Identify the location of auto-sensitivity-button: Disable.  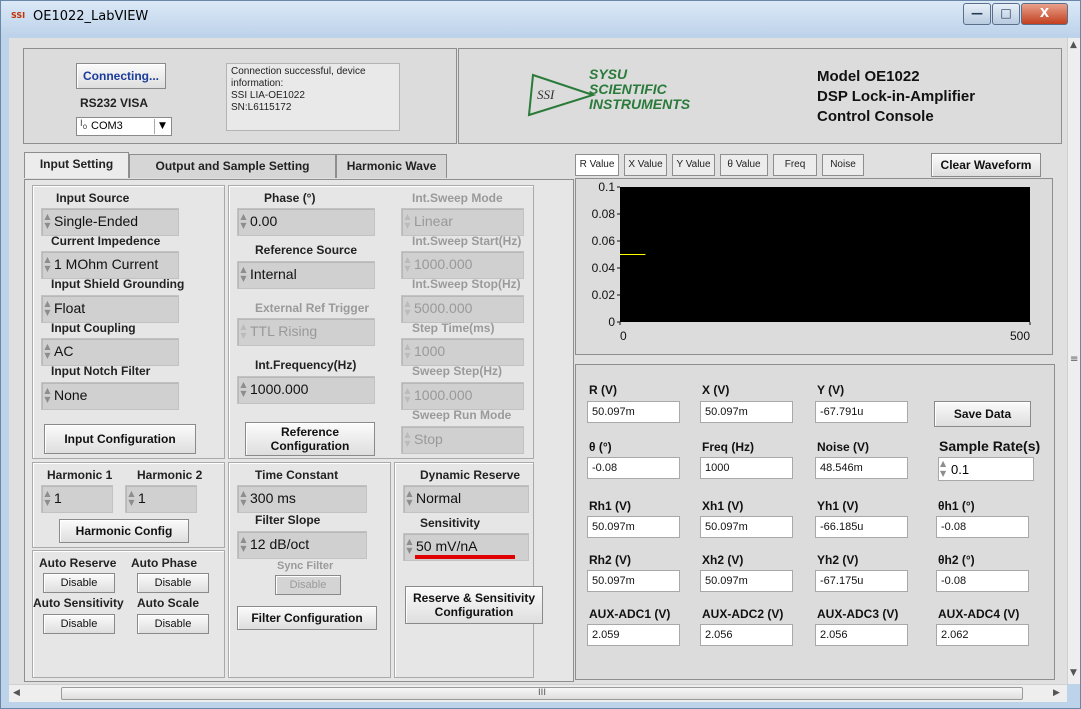
(79, 624).